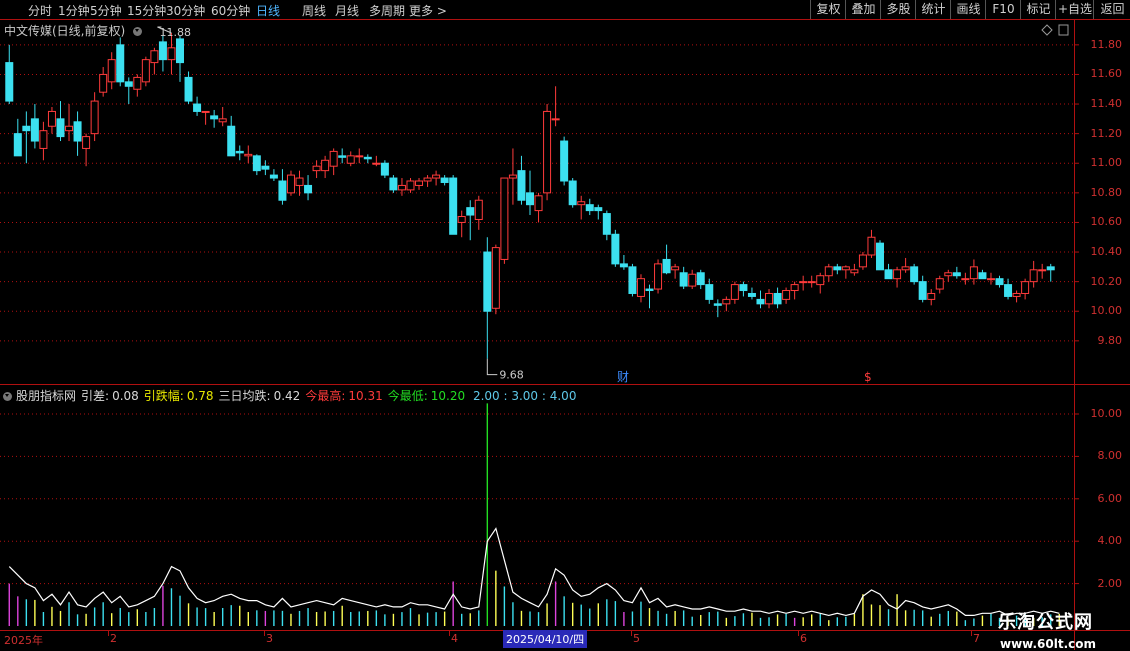 The width and height of the screenshot is (1130, 651). Describe the element at coordinates (1106, 163) in the screenshot. I see `price-tick-label: 11.00` at that location.